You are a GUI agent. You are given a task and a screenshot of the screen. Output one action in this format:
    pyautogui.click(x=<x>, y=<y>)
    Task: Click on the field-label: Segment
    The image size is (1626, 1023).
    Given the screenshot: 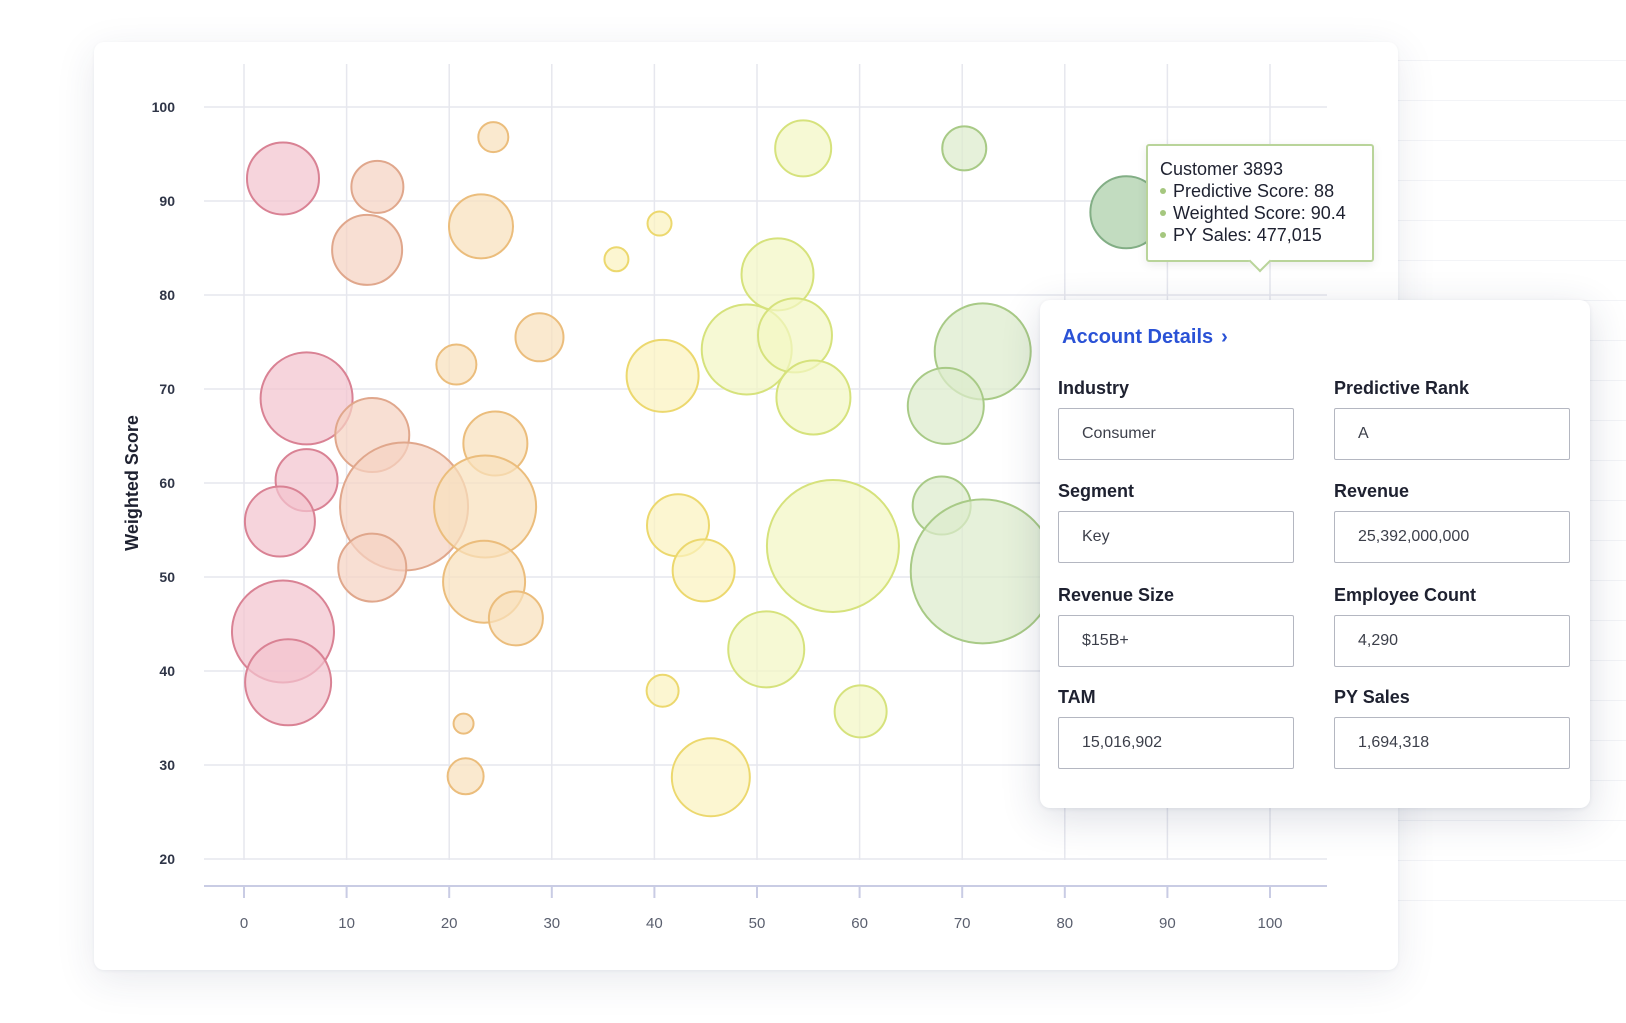 What is the action you would take?
    pyautogui.click(x=1096, y=491)
    